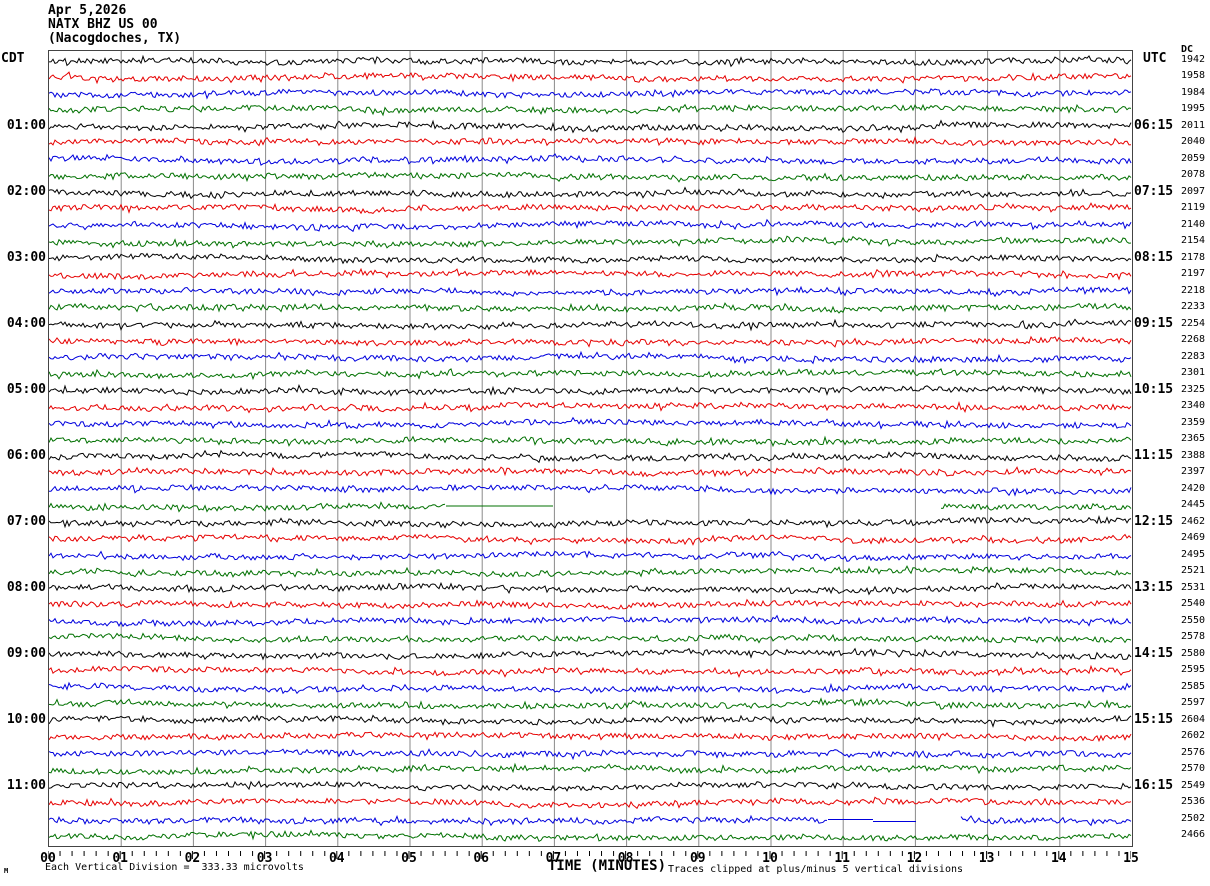  Describe the element at coordinates (26, 521) in the screenshot. I see `left-hour-label-07:00: 07:00` at that location.